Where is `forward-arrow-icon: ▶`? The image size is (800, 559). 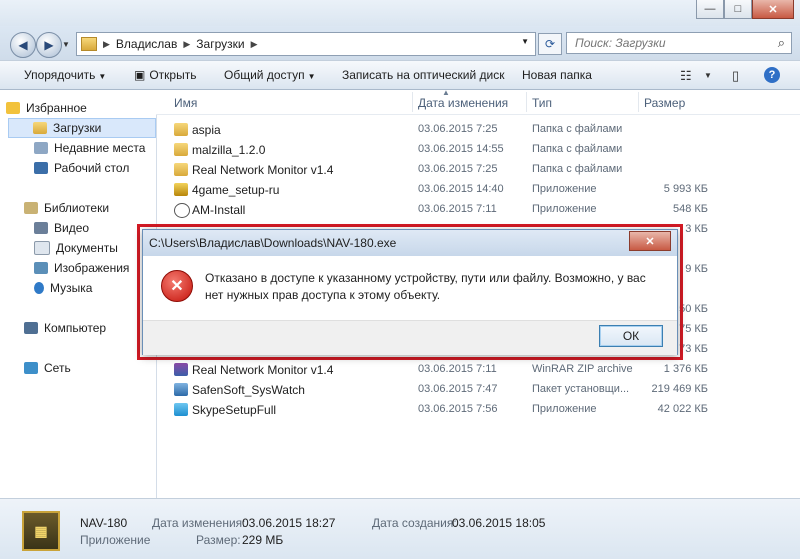 forward-arrow-icon: ▶ is located at coordinates (49, 45).